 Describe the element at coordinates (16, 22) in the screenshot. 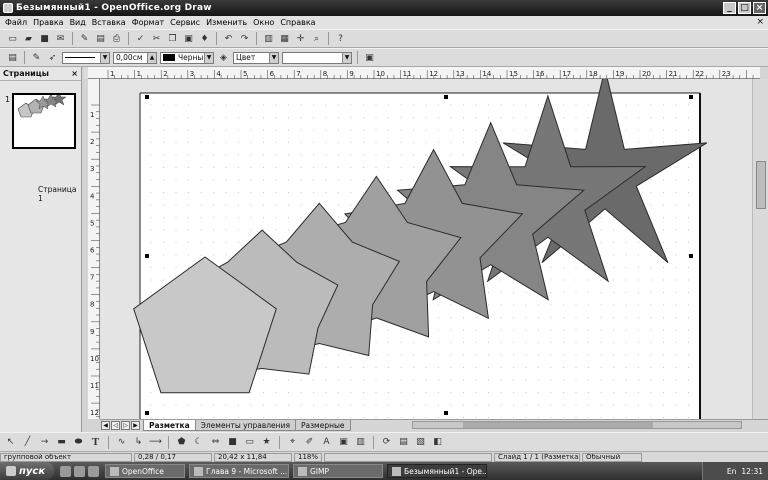

I see `menu-file: Файл` at that location.